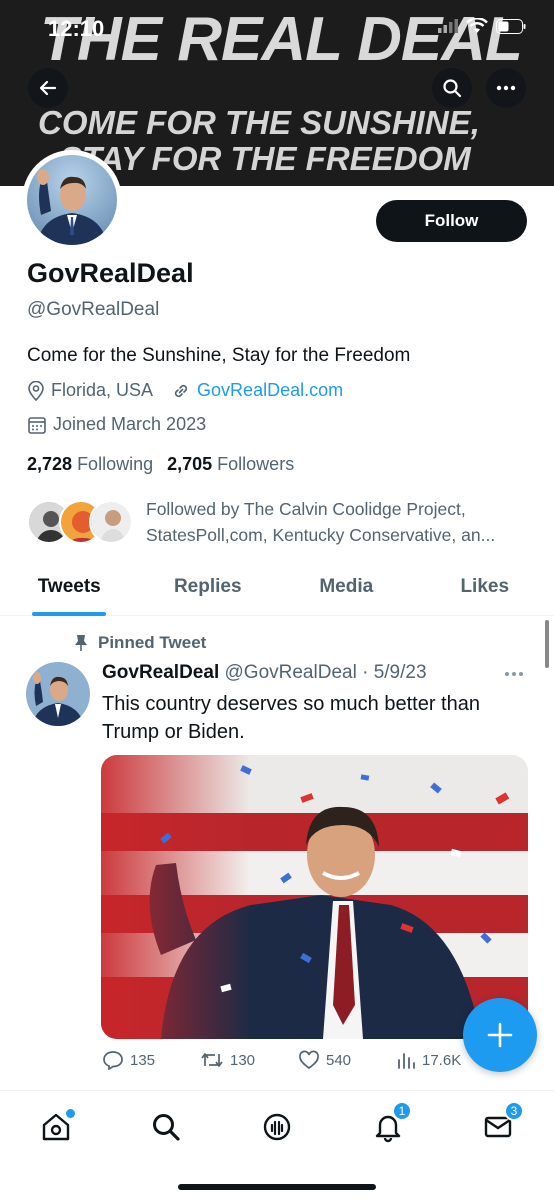 Image resolution: width=554 pixels, height=1200 pixels. I want to click on profile-display-name: GovRealDeal, so click(110, 273).